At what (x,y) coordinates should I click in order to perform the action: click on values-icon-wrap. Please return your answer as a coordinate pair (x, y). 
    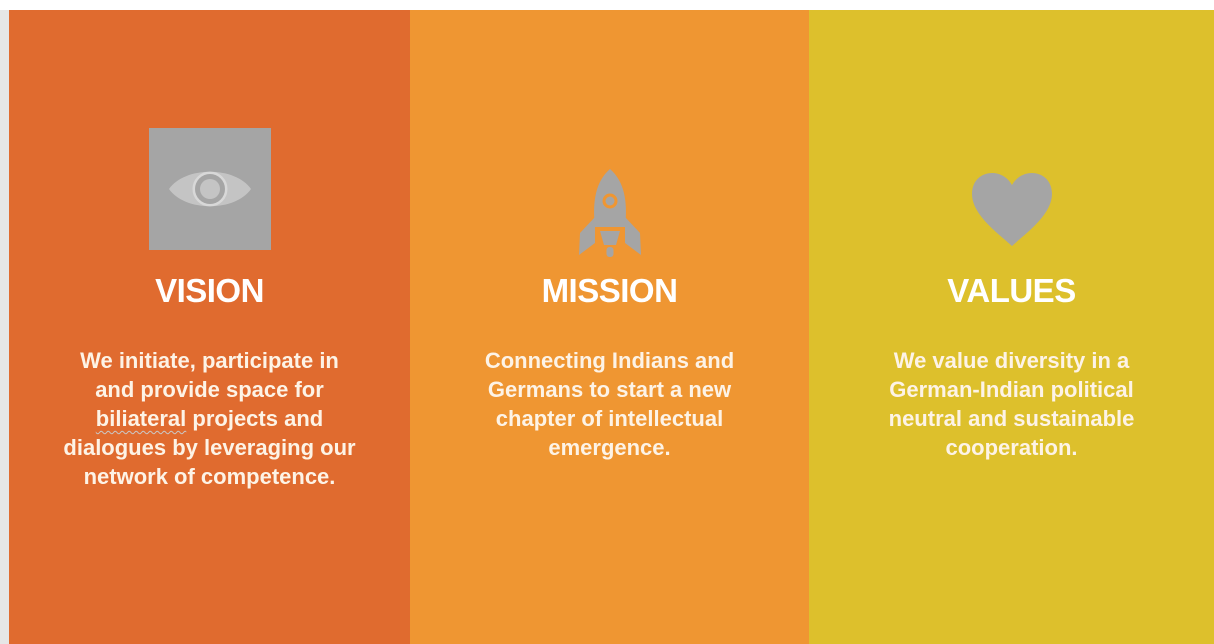
    Looking at the image, I should click on (1011, 210).